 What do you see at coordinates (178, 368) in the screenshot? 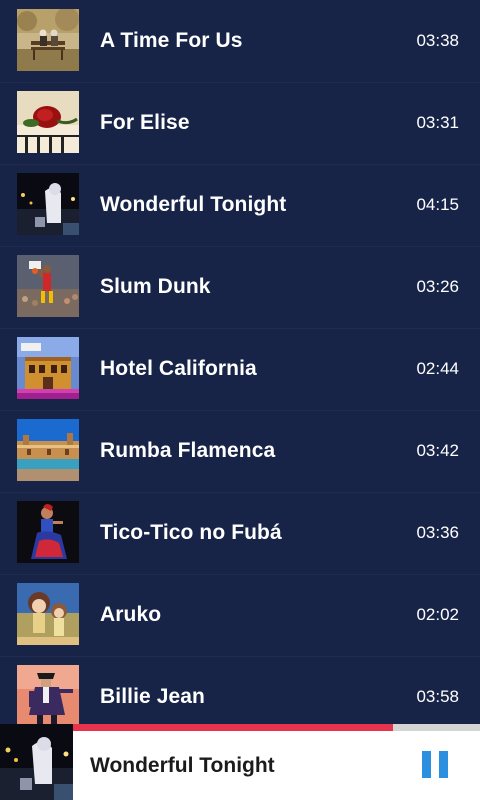
I see `song-title: Hotel California` at bounding box center [178, 368].